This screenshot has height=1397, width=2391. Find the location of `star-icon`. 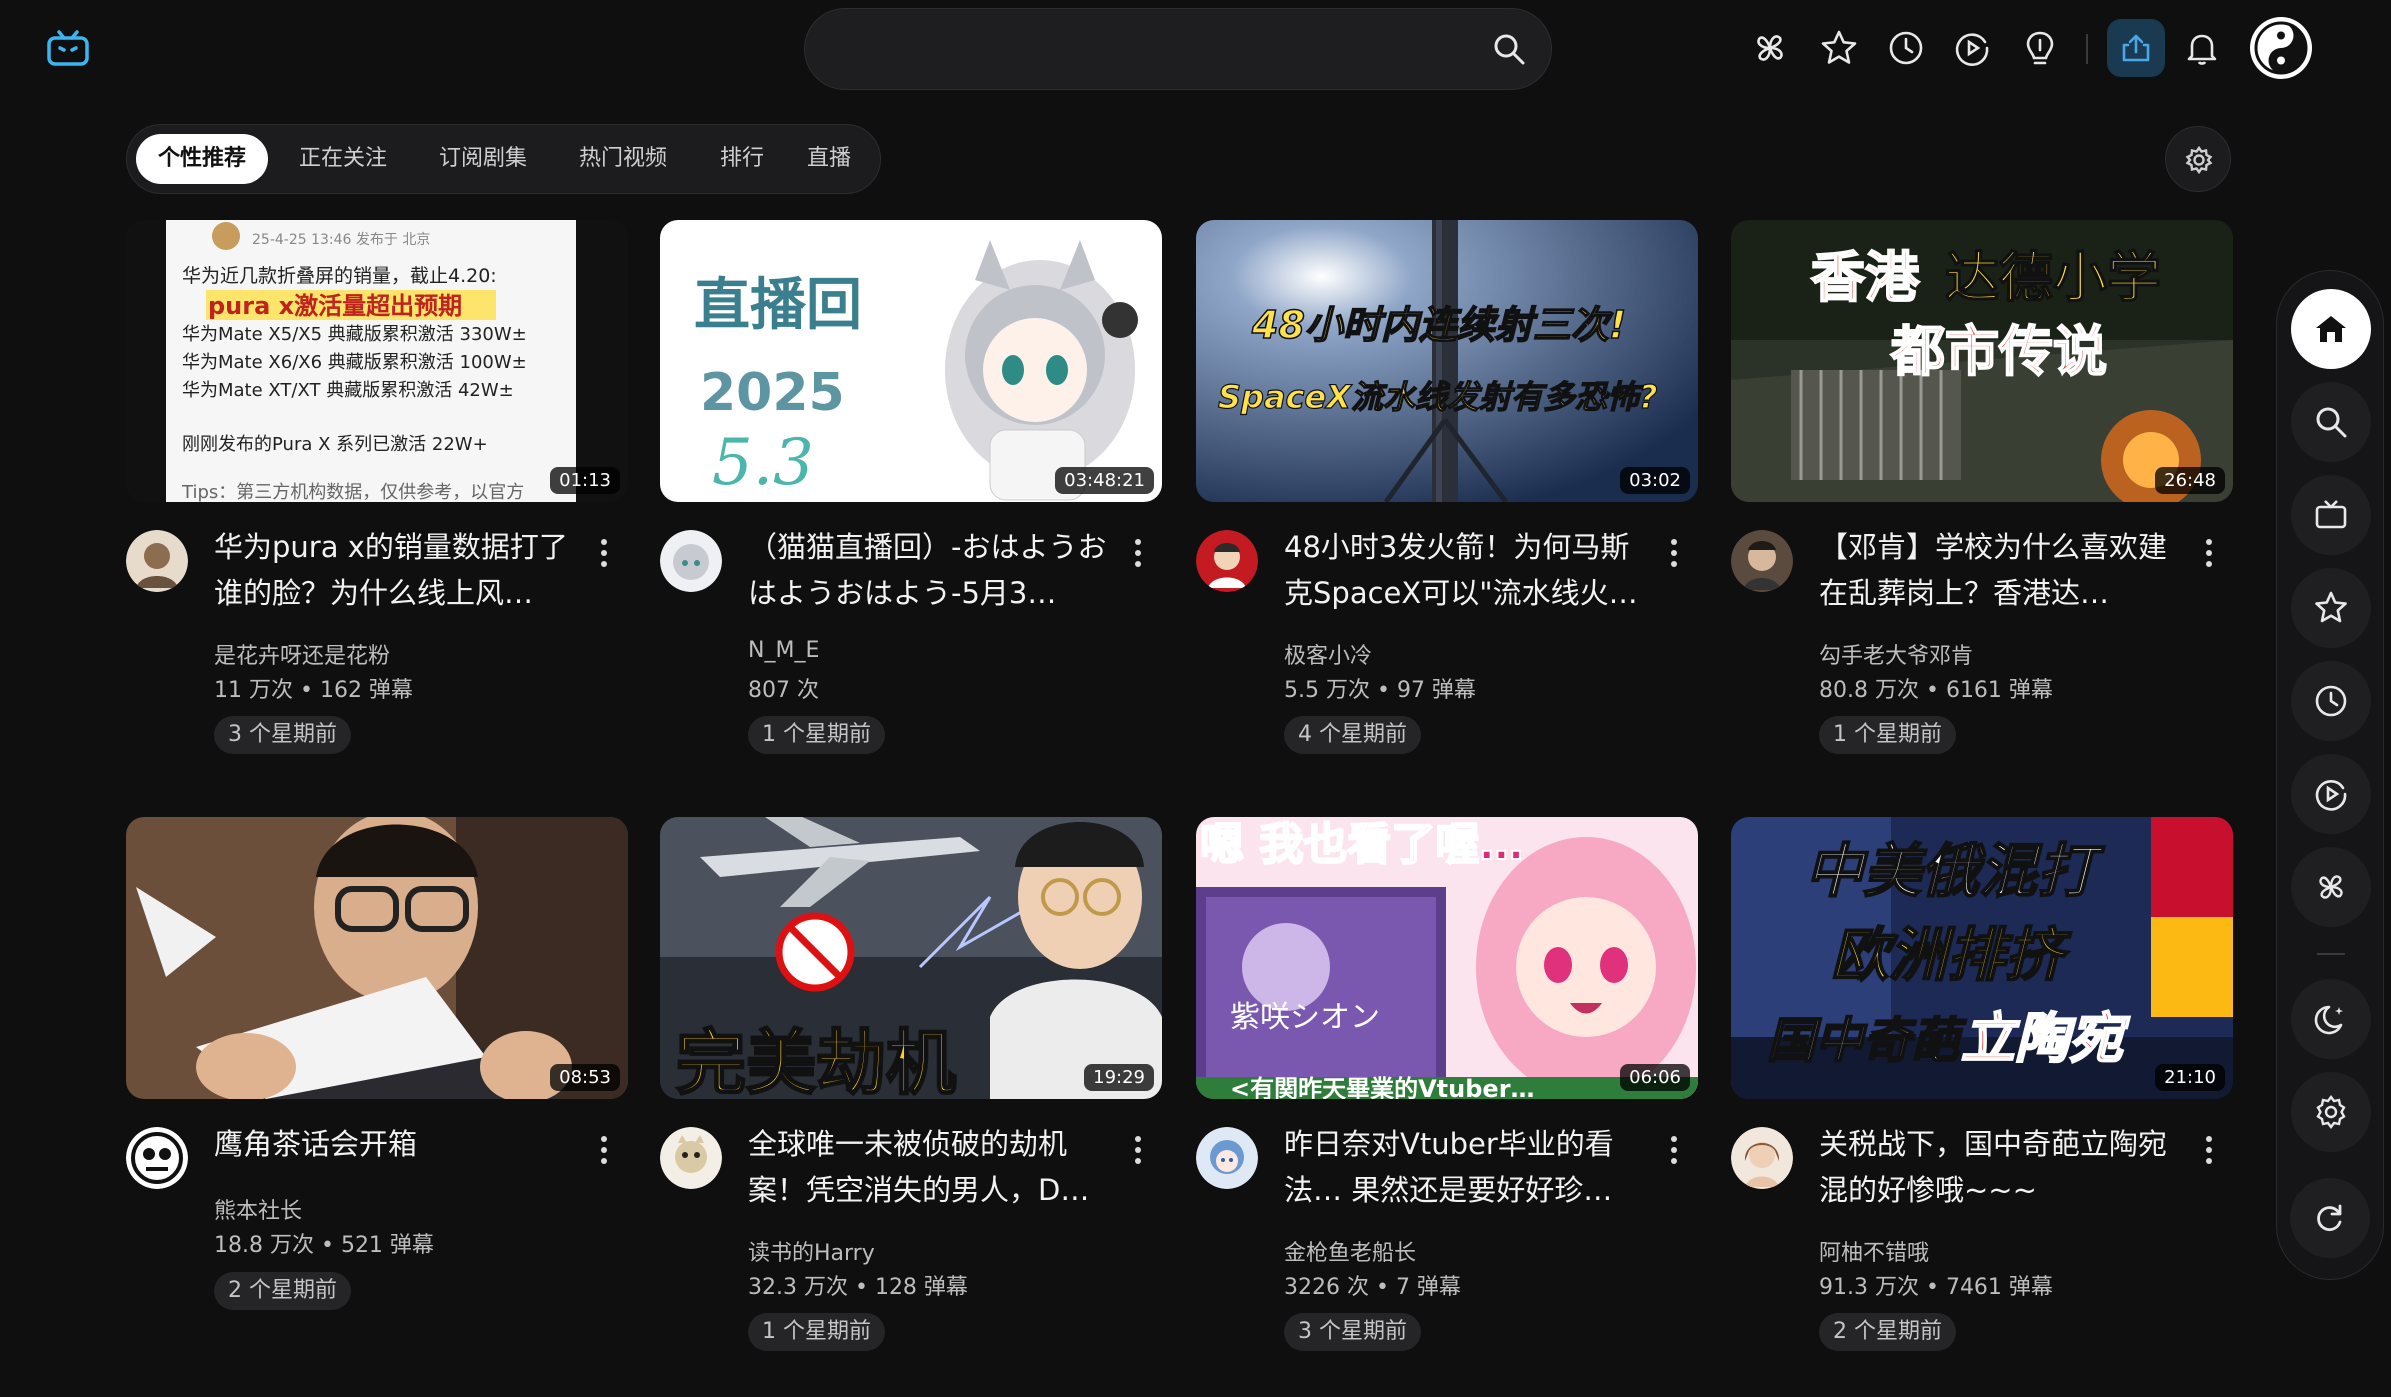

star-icon is located at coordinates (1839, 48).